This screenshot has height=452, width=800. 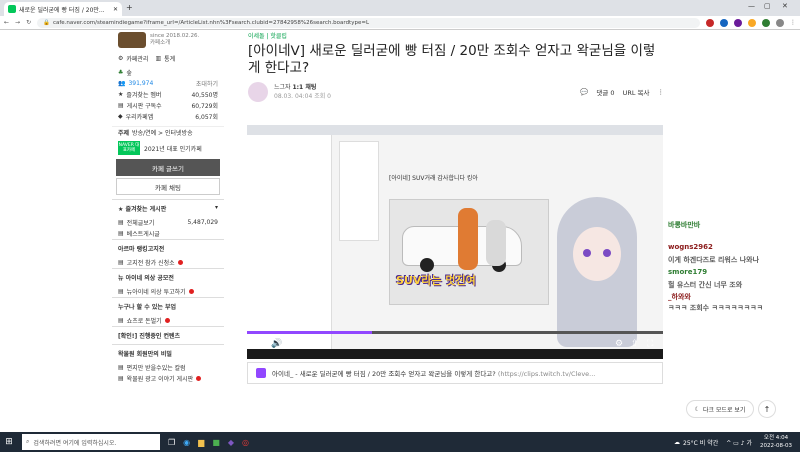 I want to click on cafe-logo, so click(x=132, y=40).